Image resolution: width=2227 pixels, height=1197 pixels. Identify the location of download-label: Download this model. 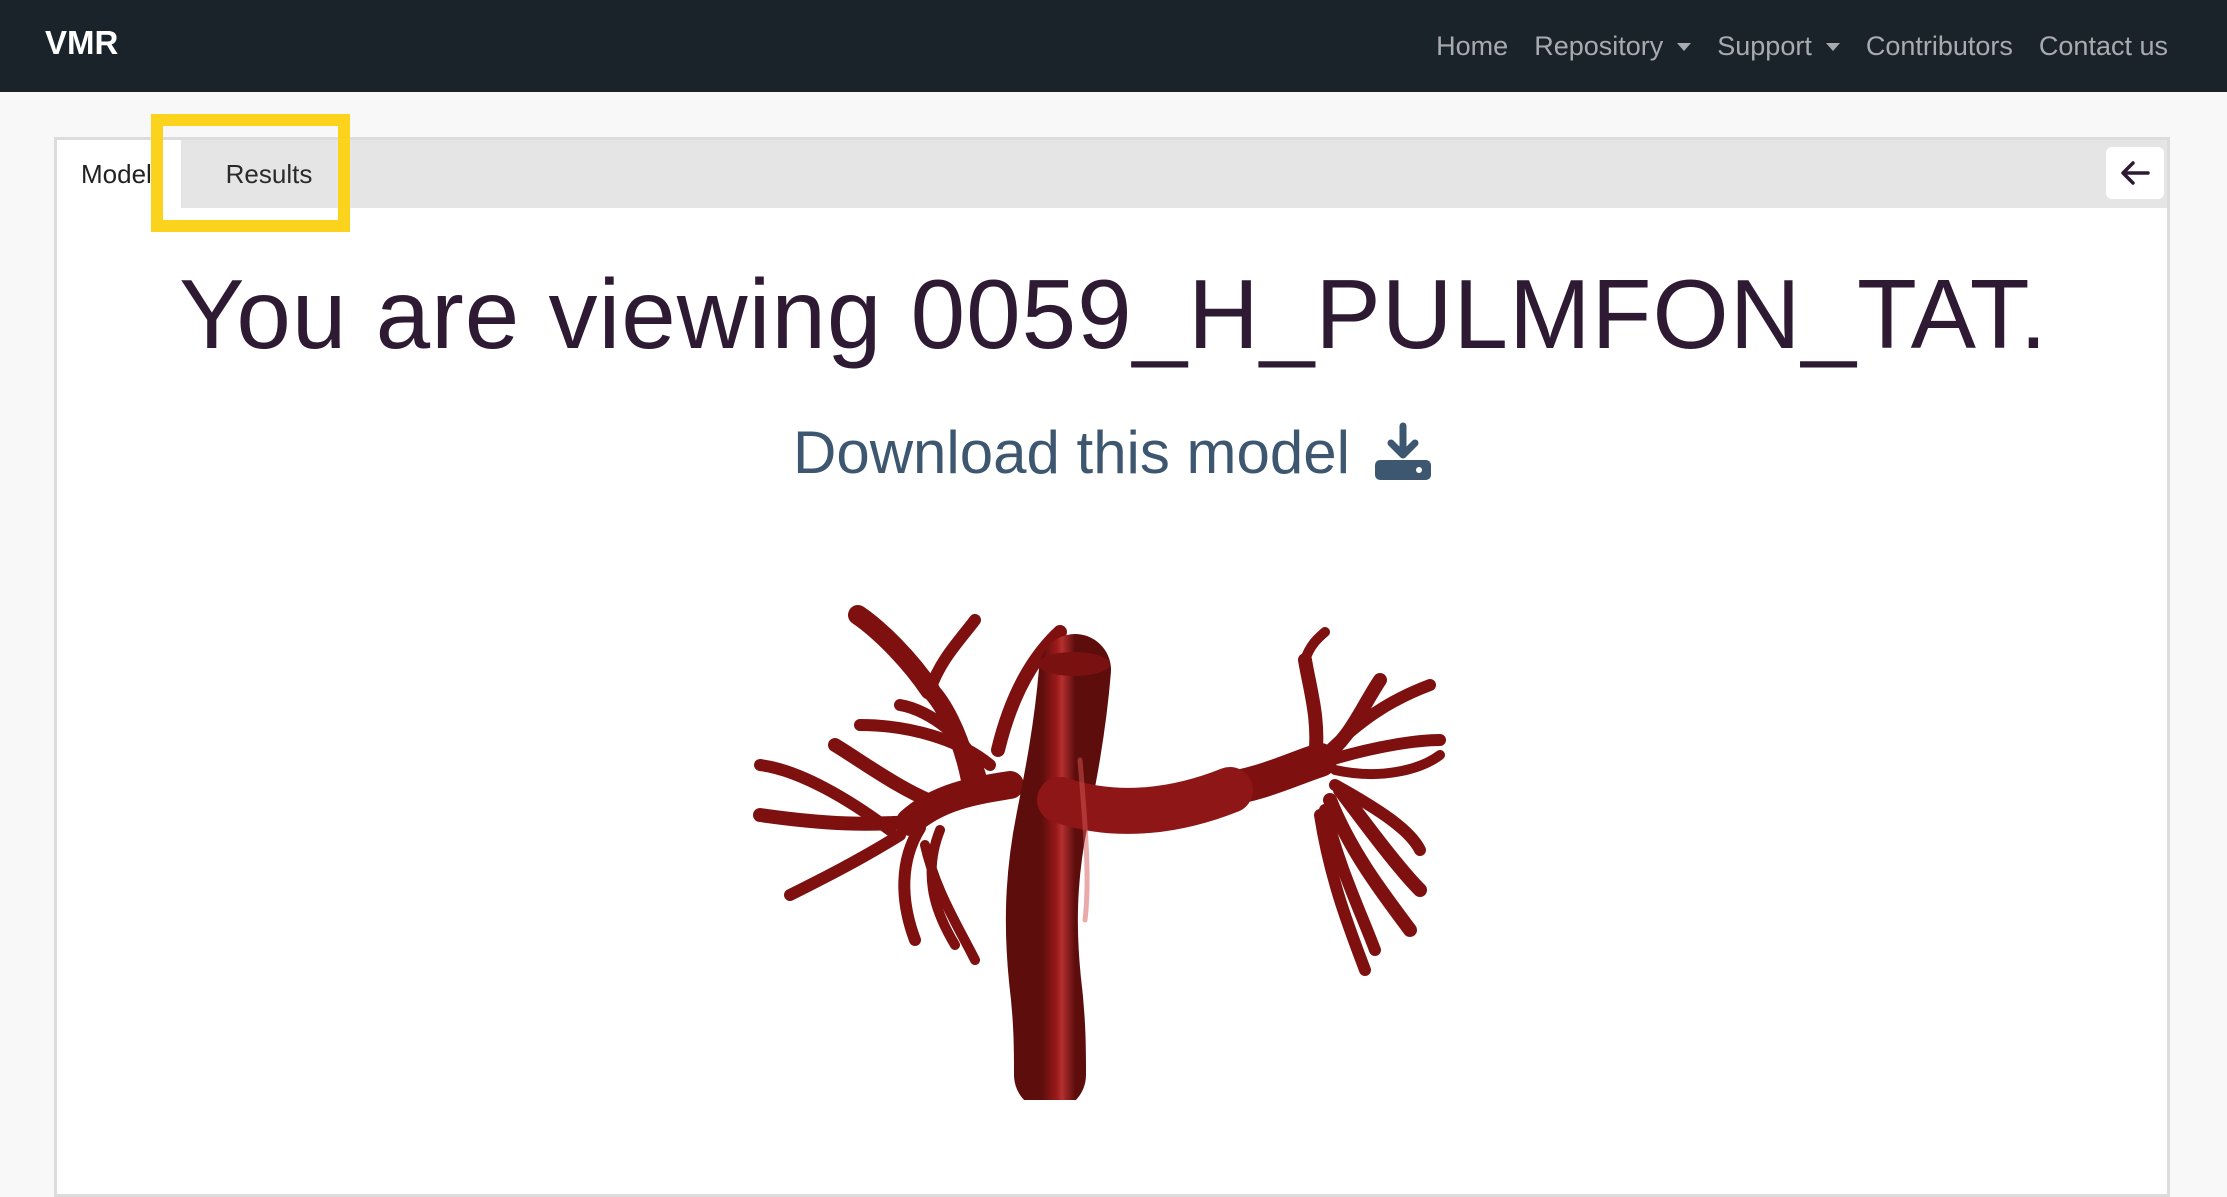
(1071, 452).